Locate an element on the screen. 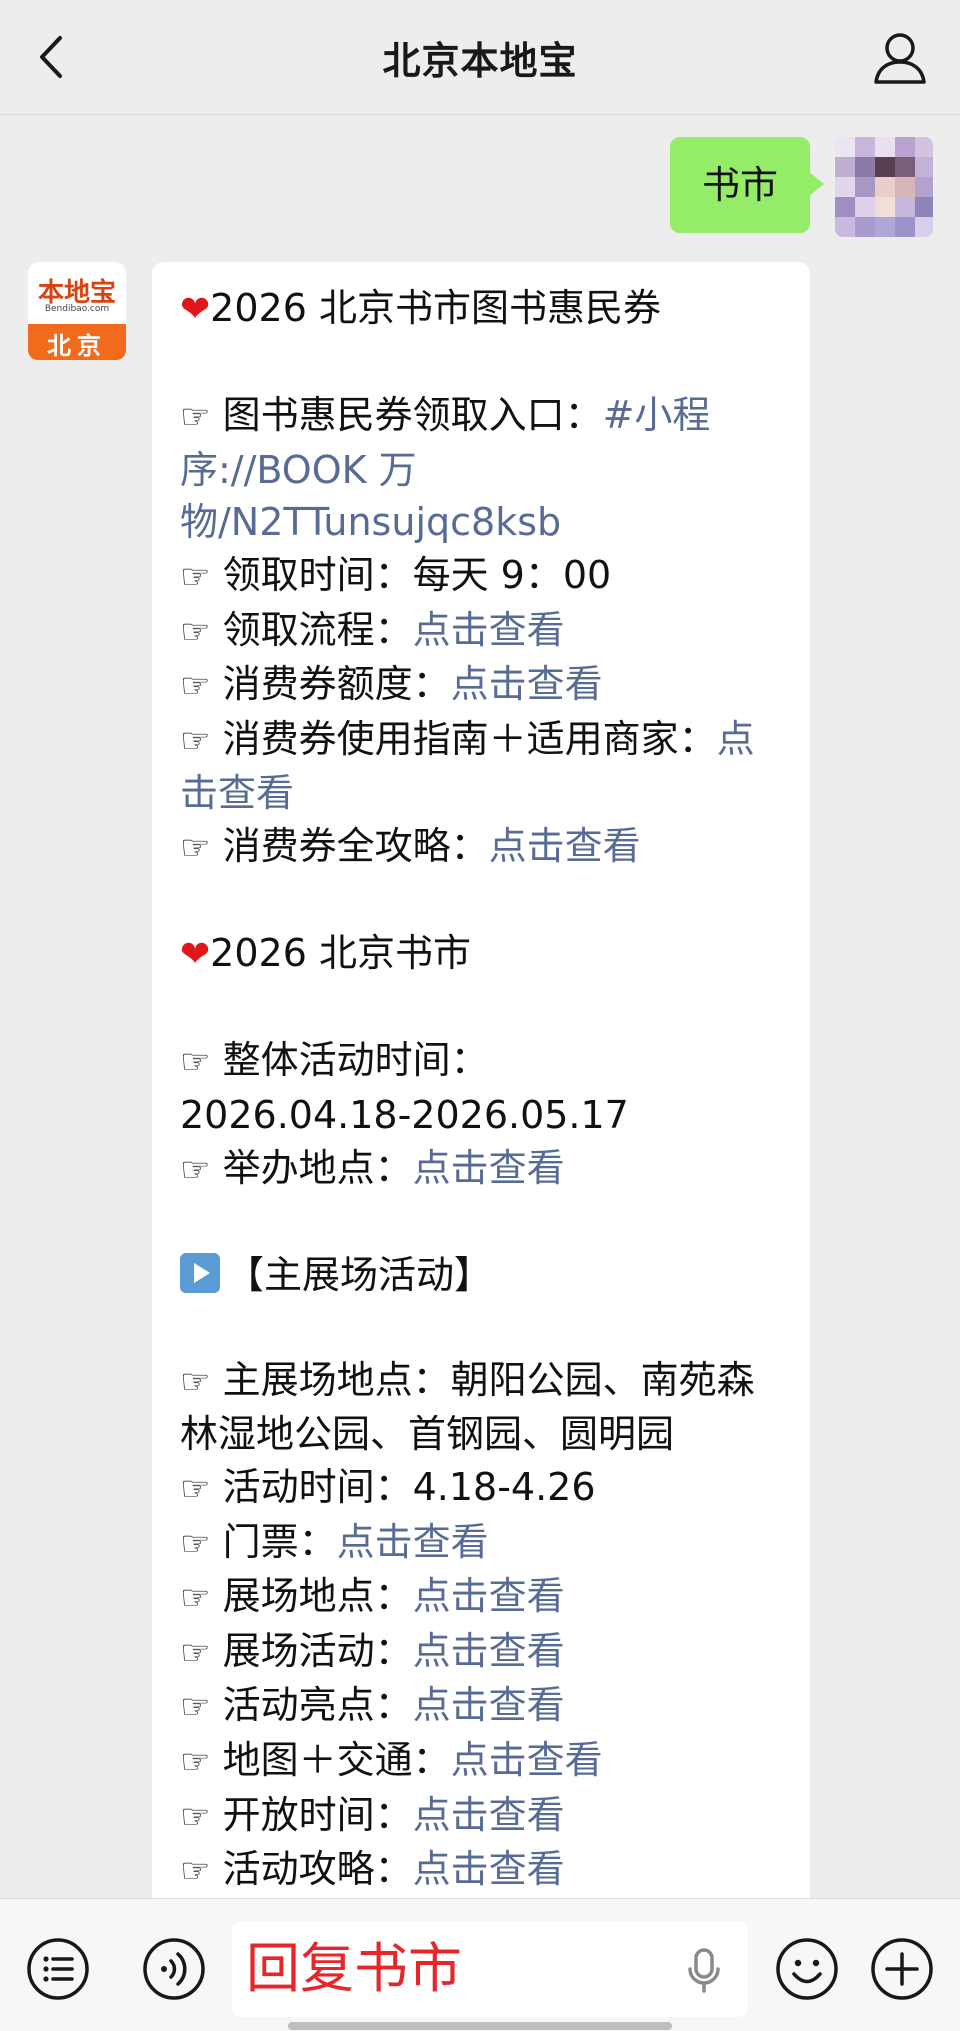  pixelated-avatar-image is located at coordinates (884, 187).